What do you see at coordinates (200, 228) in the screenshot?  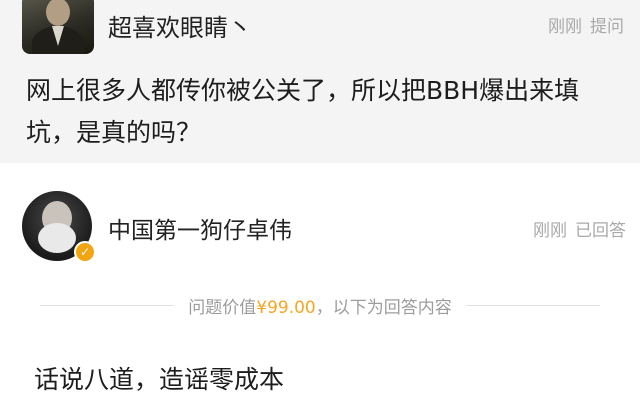 I see `answerer-username: 中国第一狗仔卓伟` at bounding box center [200, 228].